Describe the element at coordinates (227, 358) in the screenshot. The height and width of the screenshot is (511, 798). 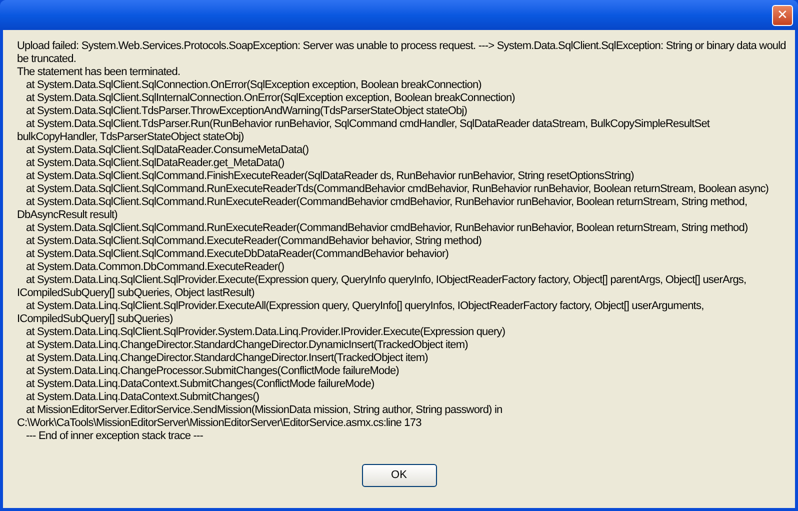
I see `message-line: at System.Data.Linq.ChangeDirector.StandardChangeDirector.Insert(TrackedObject item)` at that location.